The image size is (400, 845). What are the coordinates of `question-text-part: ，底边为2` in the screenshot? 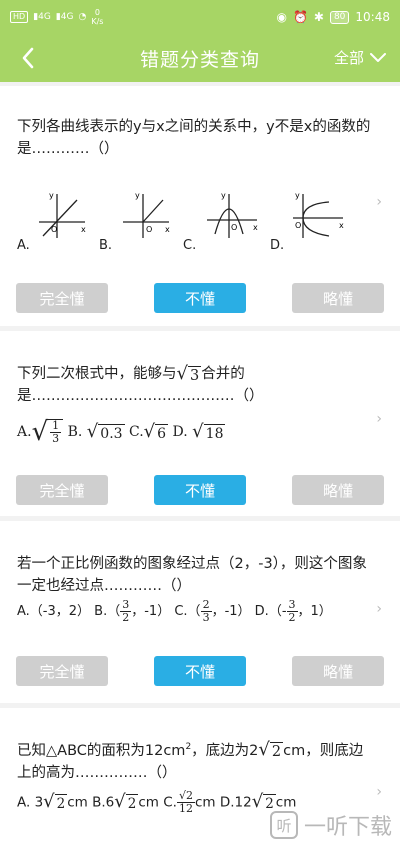 It's located at (225, 750).